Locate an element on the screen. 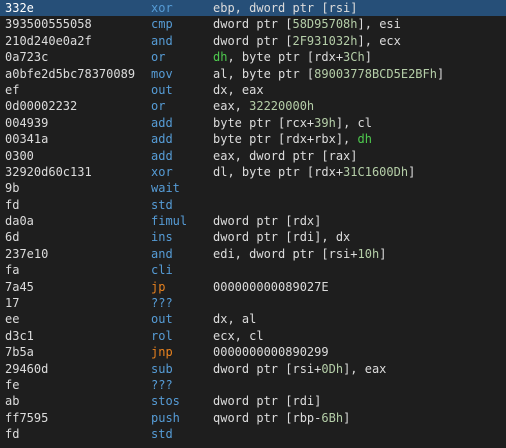 This screenshot has width=506, height=448. instruction-operands: eax, 32220000h is located at coordinates (263, 106).